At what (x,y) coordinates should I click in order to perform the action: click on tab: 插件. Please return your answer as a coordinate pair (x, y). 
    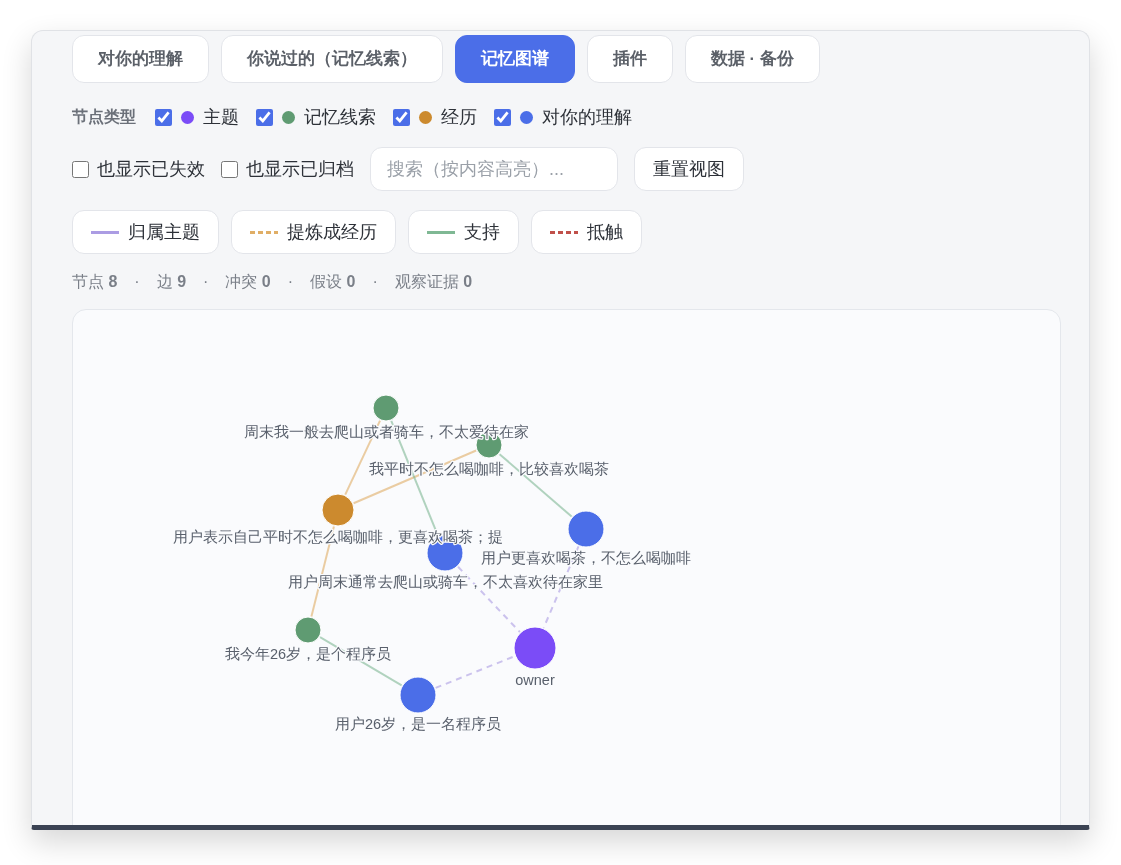
    Looking at the image, I should click on (630, 59).